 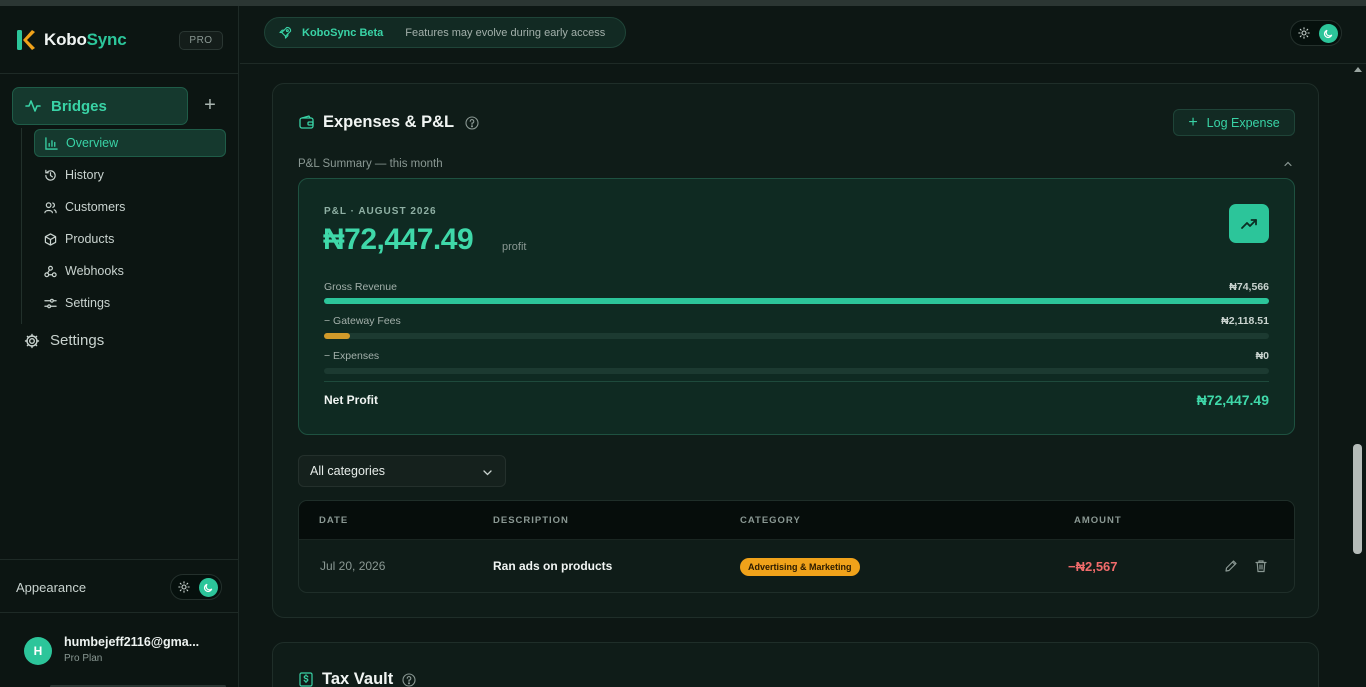 I want to click on sidebar-item-products: Products, so click(x=130, y=239).